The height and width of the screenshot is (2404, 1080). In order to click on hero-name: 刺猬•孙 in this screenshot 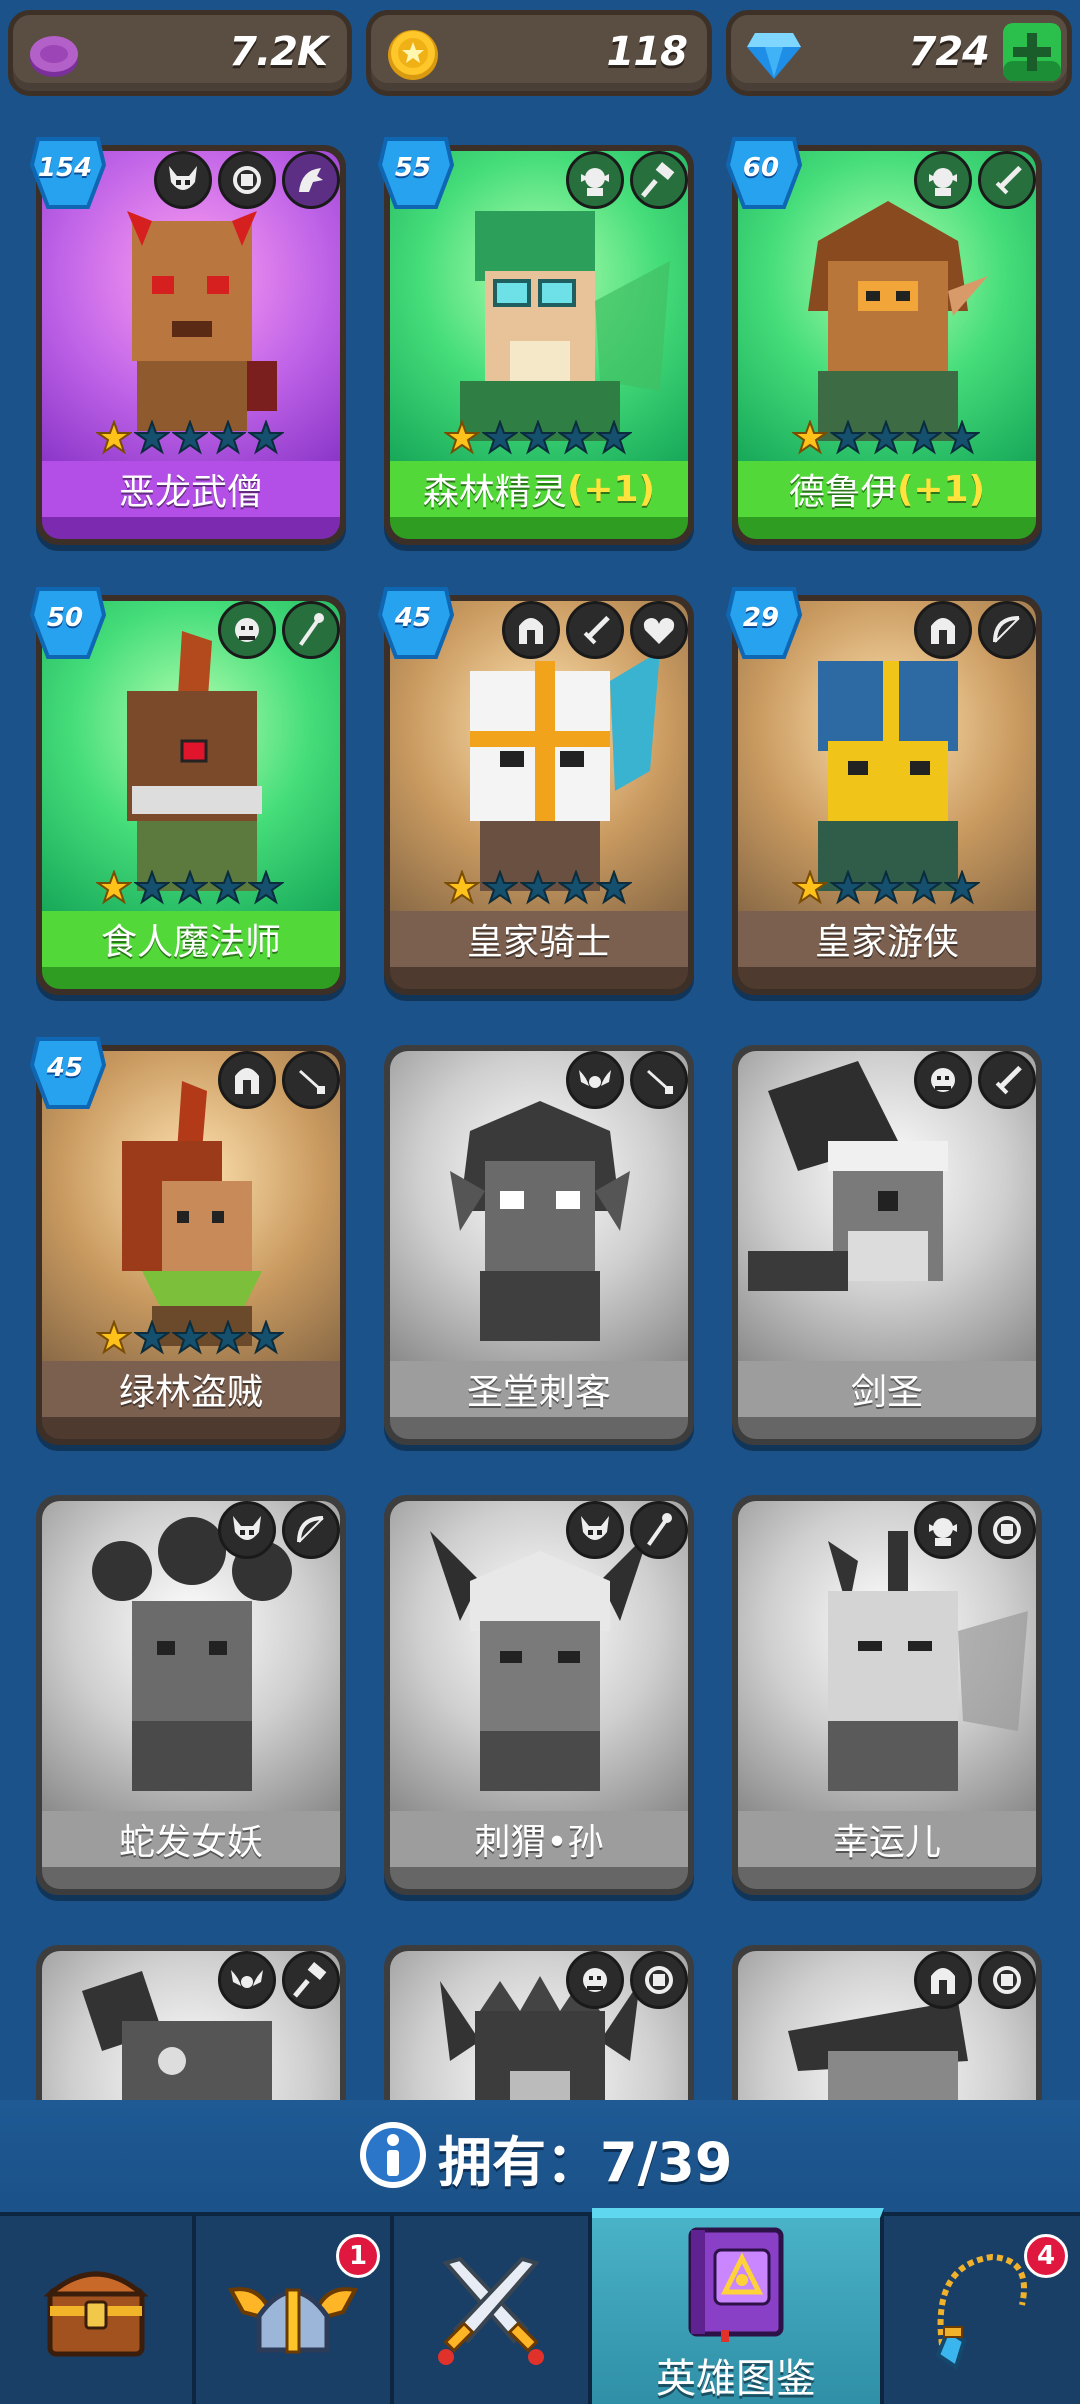, I will do `click(539, 1839)`.